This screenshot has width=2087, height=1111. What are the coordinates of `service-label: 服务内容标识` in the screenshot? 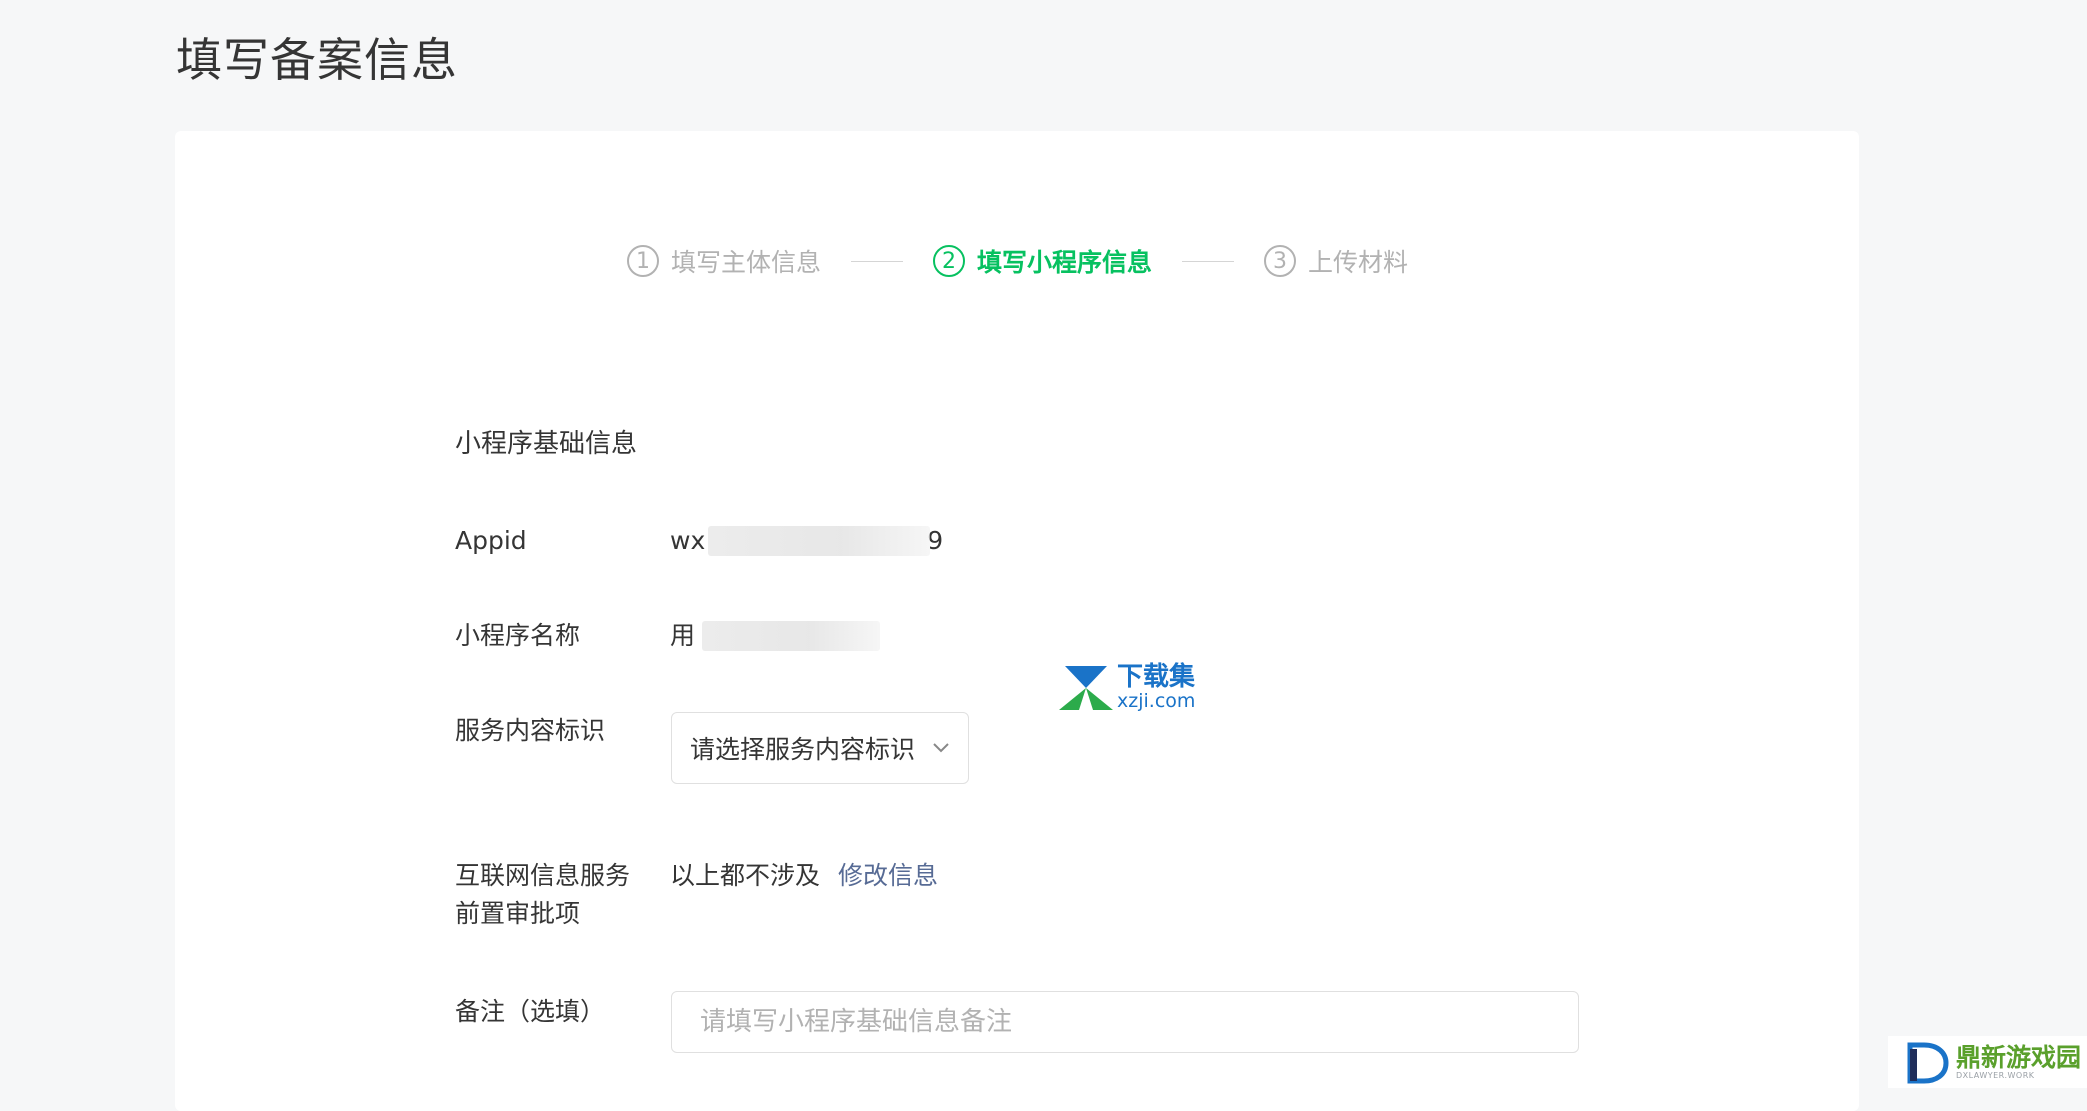 It's located at (530, 730).